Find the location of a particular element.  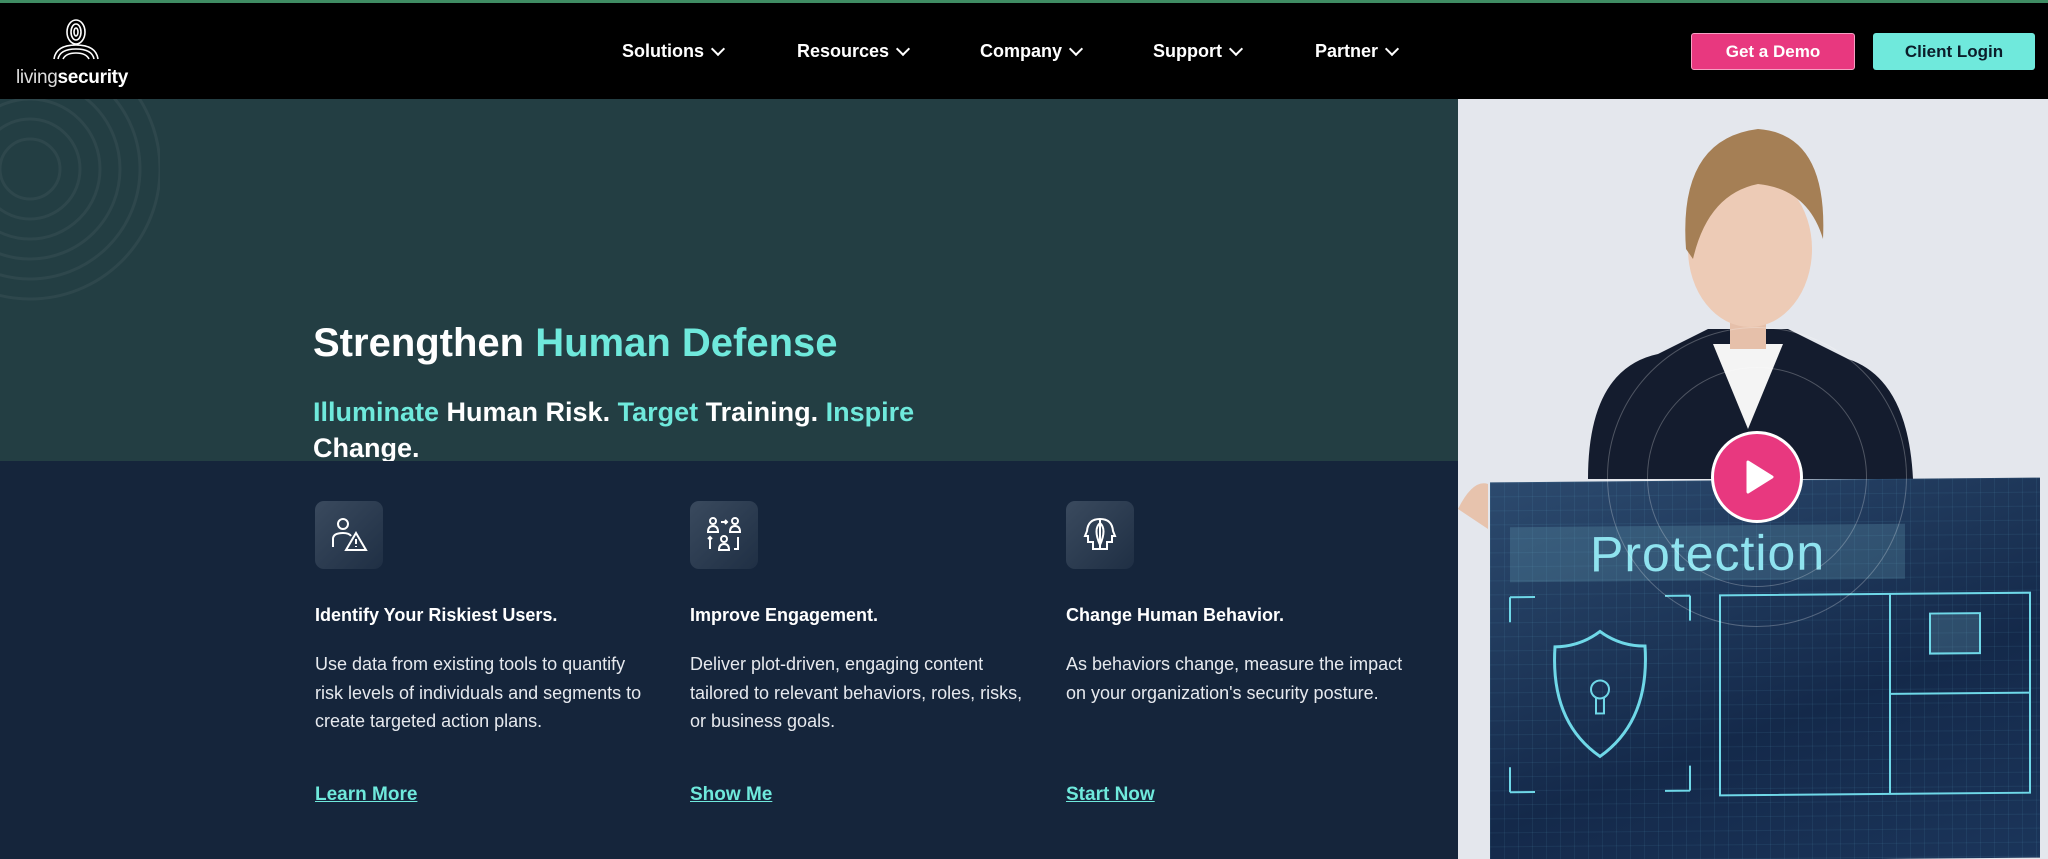

nav-solutions: Solutions is located at coordinates (674, 51).